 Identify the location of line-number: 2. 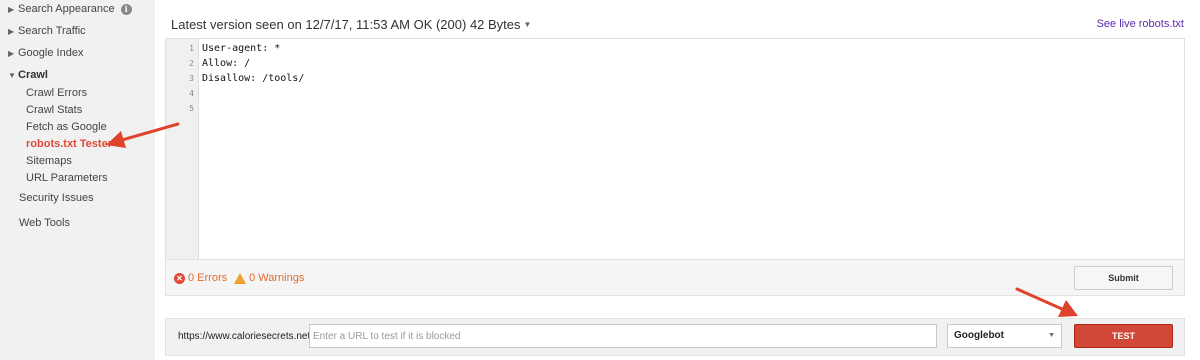
(191, 63).